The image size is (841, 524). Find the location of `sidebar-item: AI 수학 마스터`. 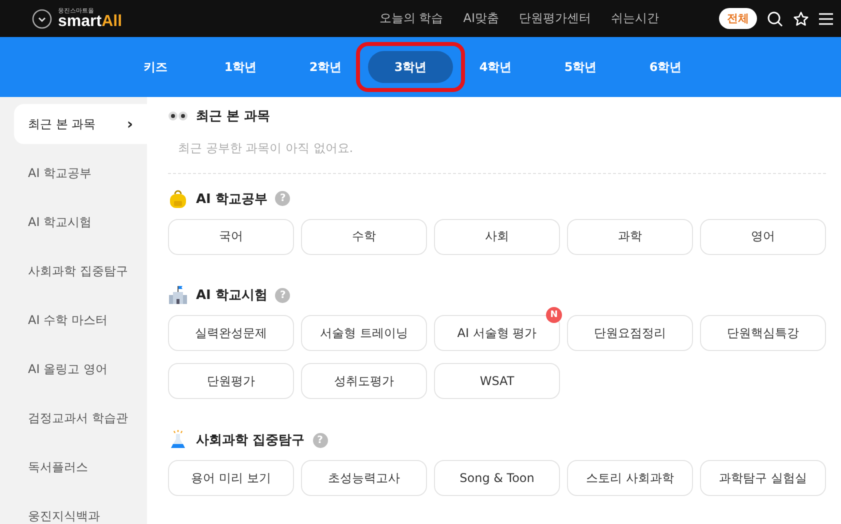

sidebar-item: AI 수학 마스터 is located at coordinates (80, 320).